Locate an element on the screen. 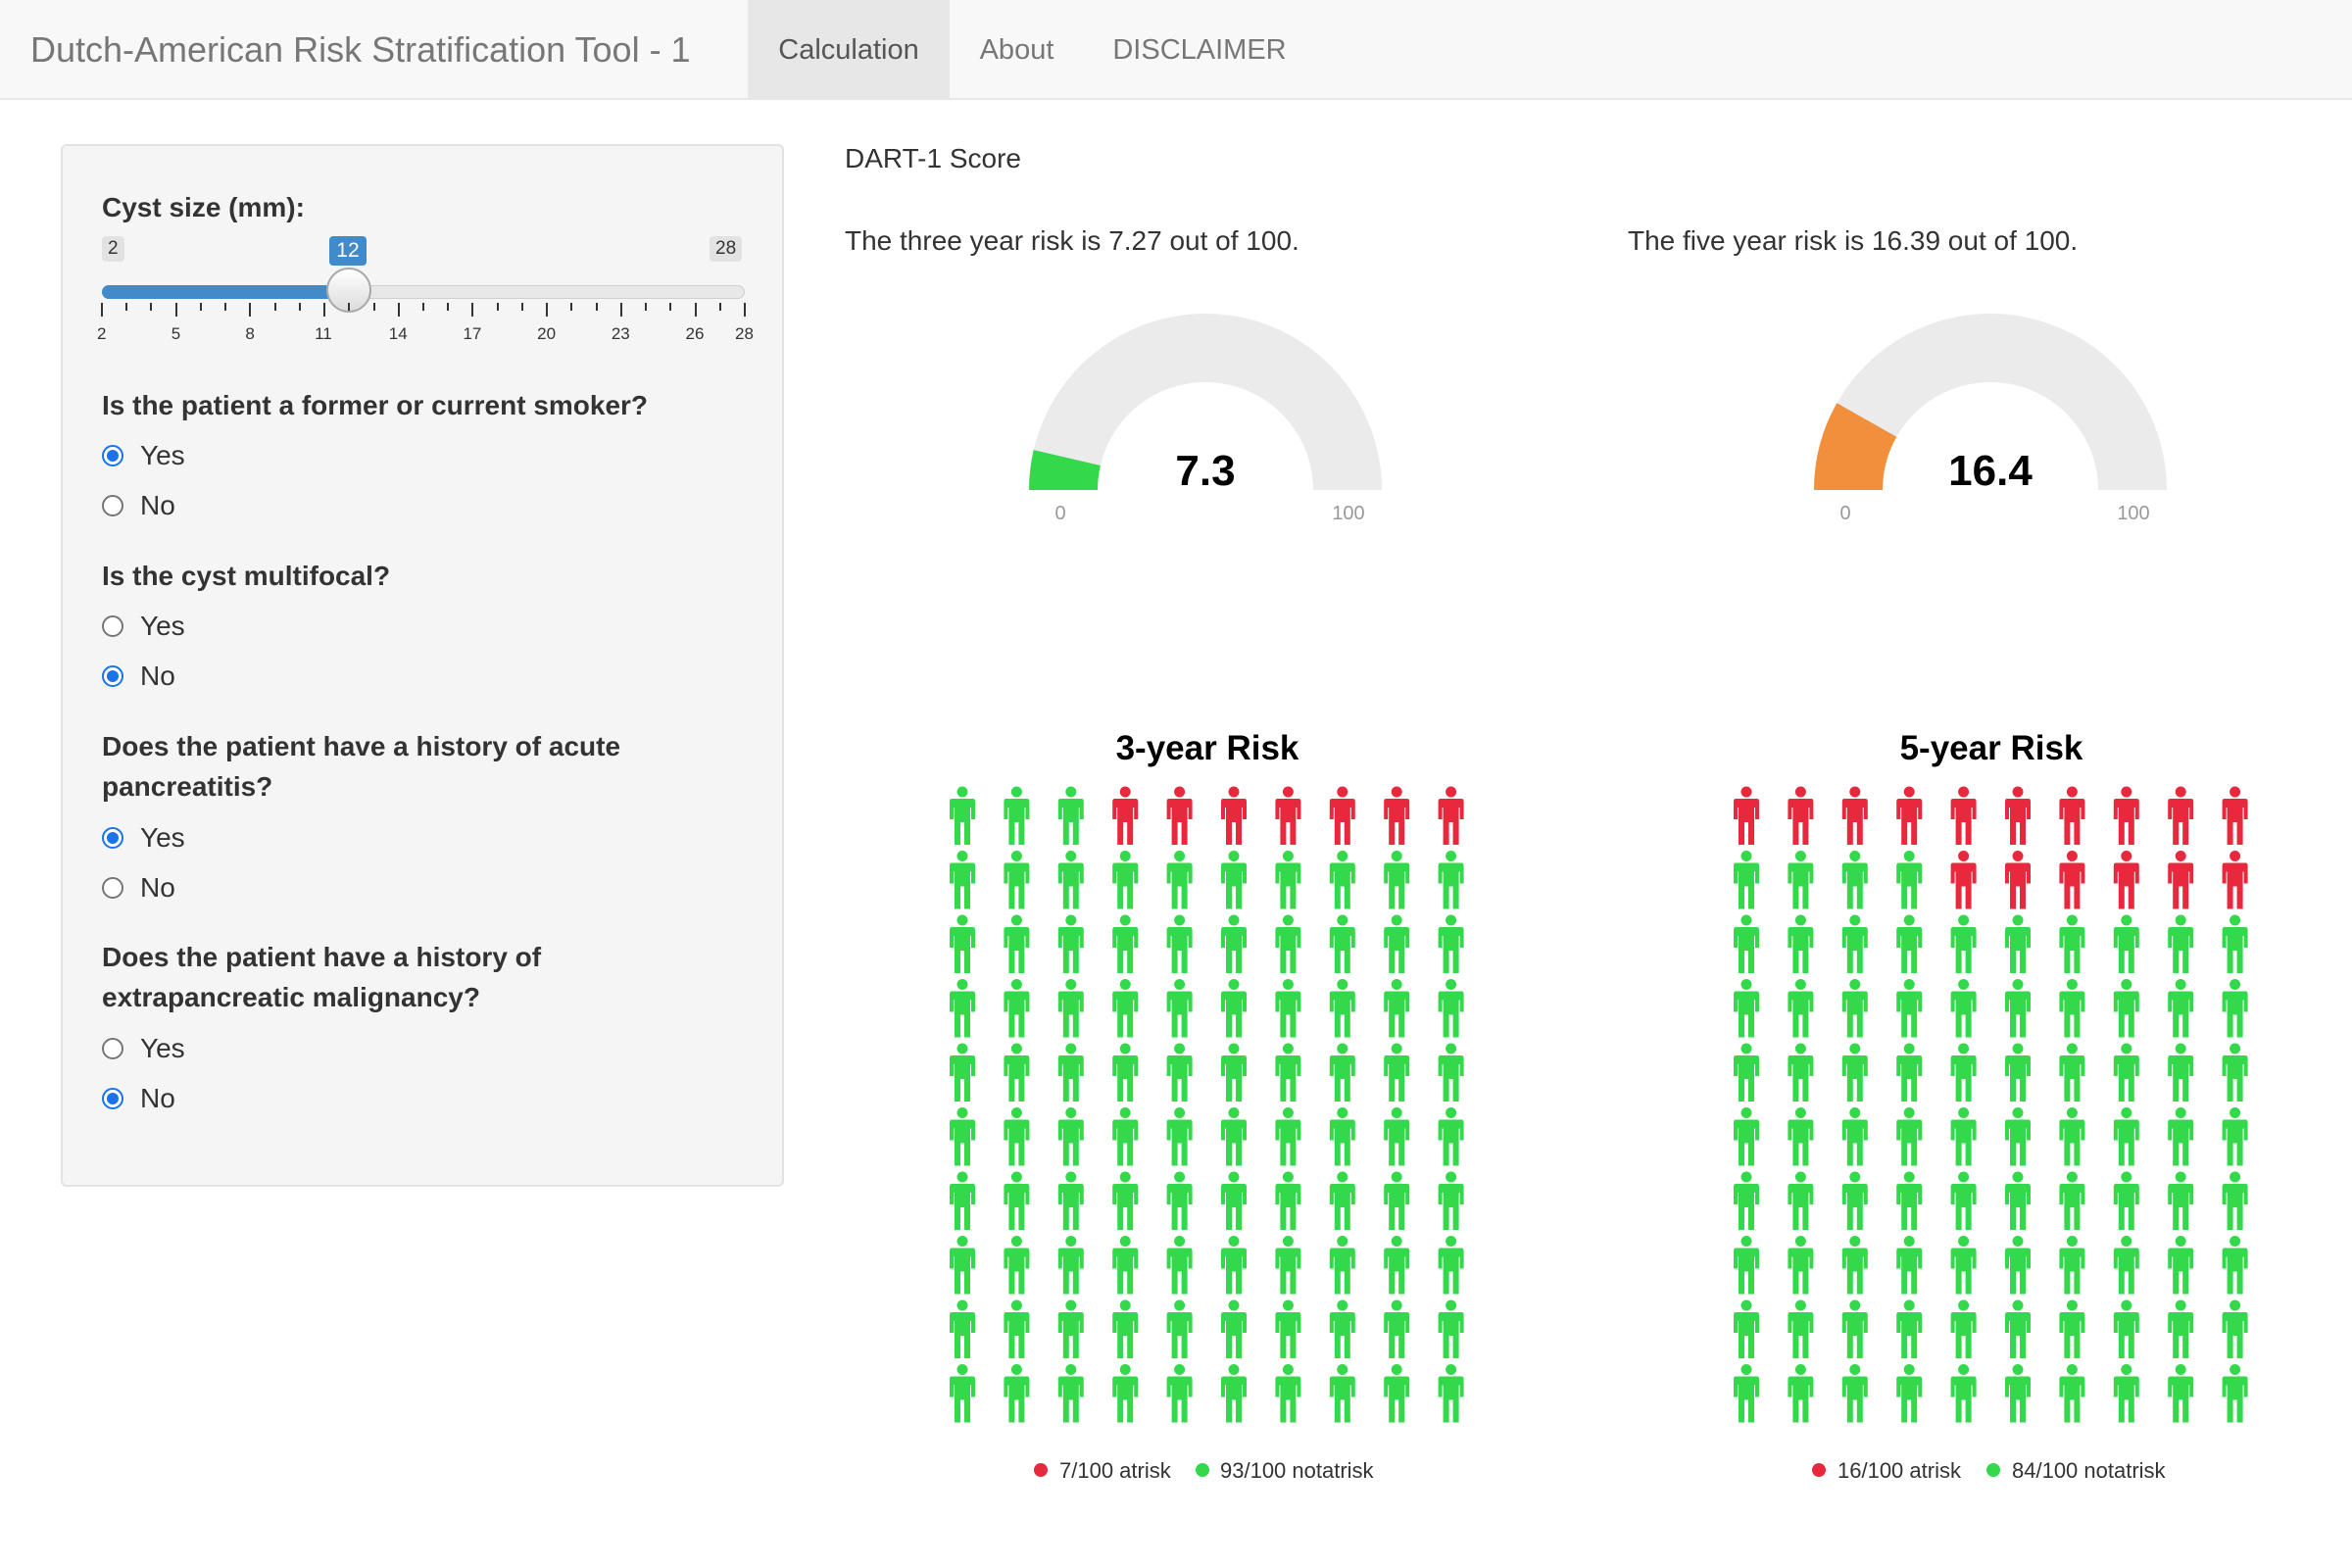 Image resolution: width=2352 pixels, height=1568 pixels. three-year-risk-text: The three year risk is 7.27 out of 100. is located at coordinates (1072, 240).